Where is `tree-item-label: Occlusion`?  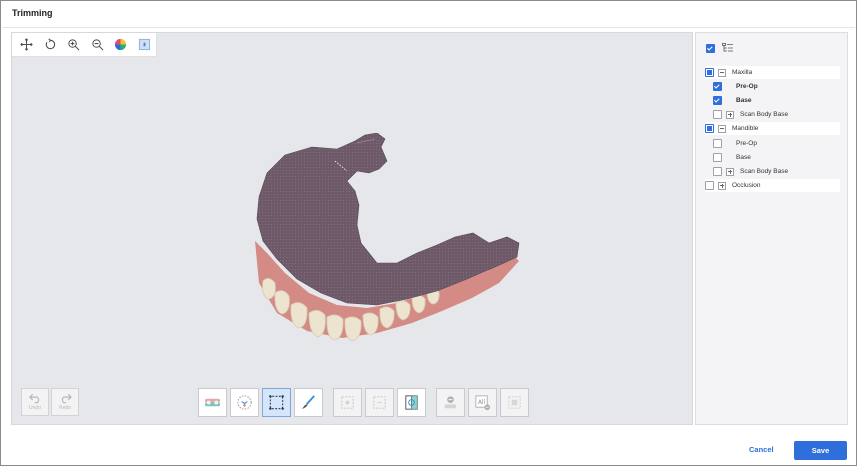
tree-item-label: Occlusion is located at coordinates (746, 185).